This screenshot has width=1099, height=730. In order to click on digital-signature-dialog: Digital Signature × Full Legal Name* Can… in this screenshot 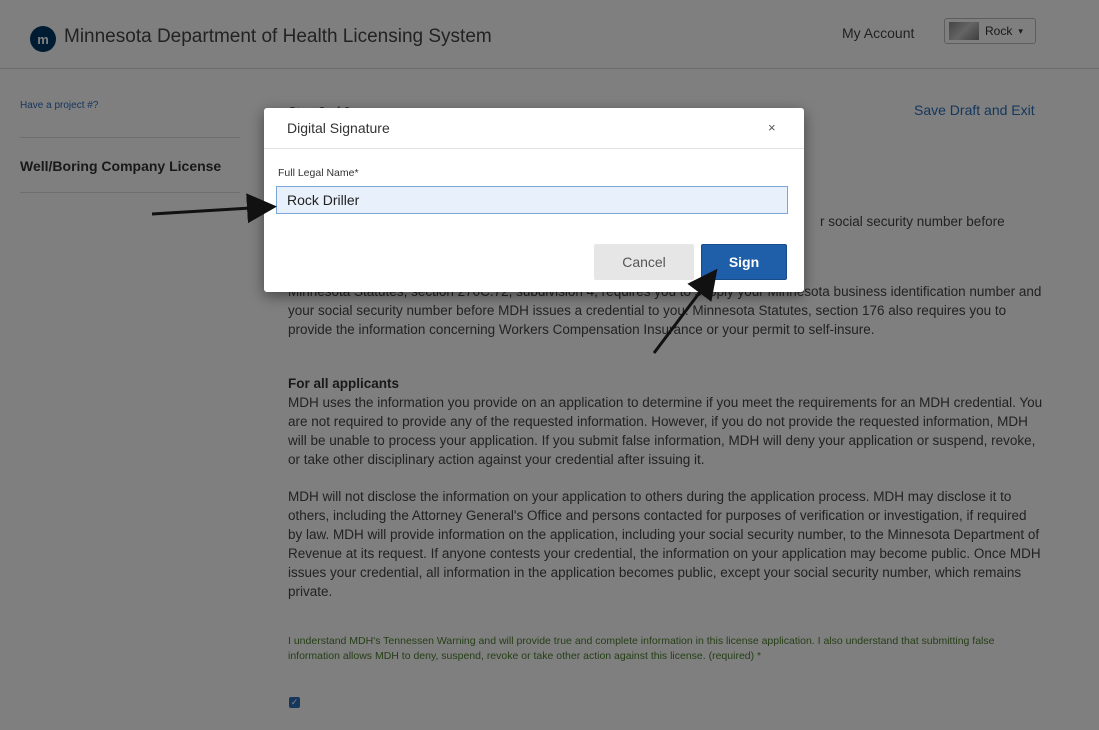, I will do `click(534, 200)`.